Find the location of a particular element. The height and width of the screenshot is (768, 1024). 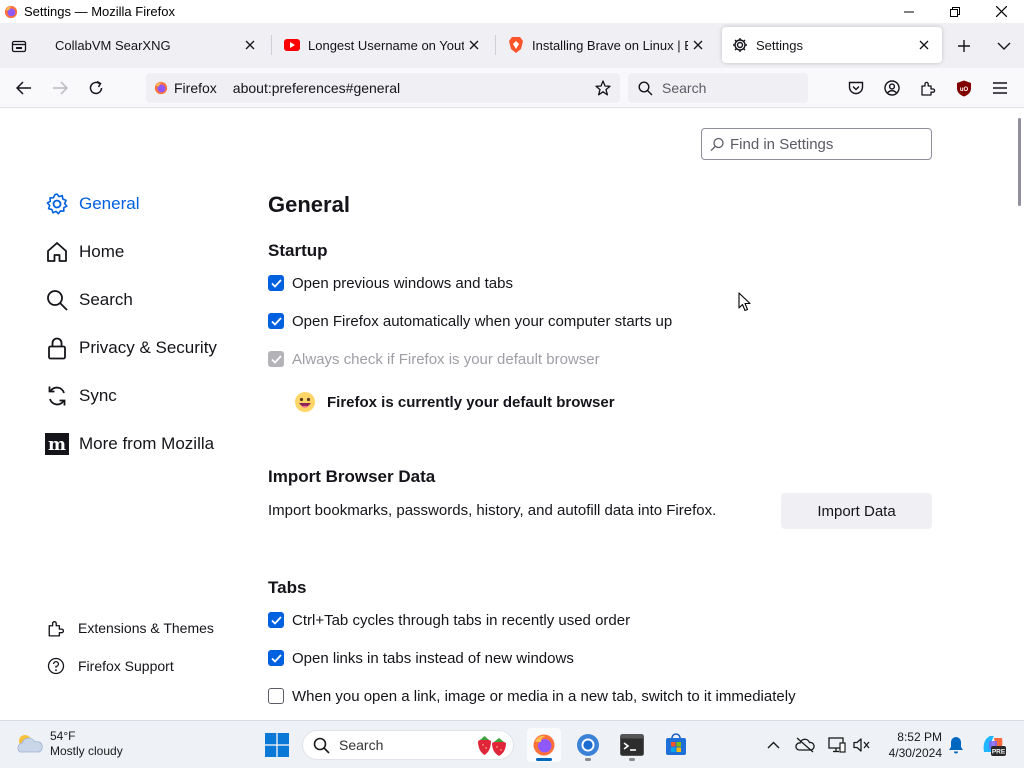

reload-button is located at coordinates (96, 88).